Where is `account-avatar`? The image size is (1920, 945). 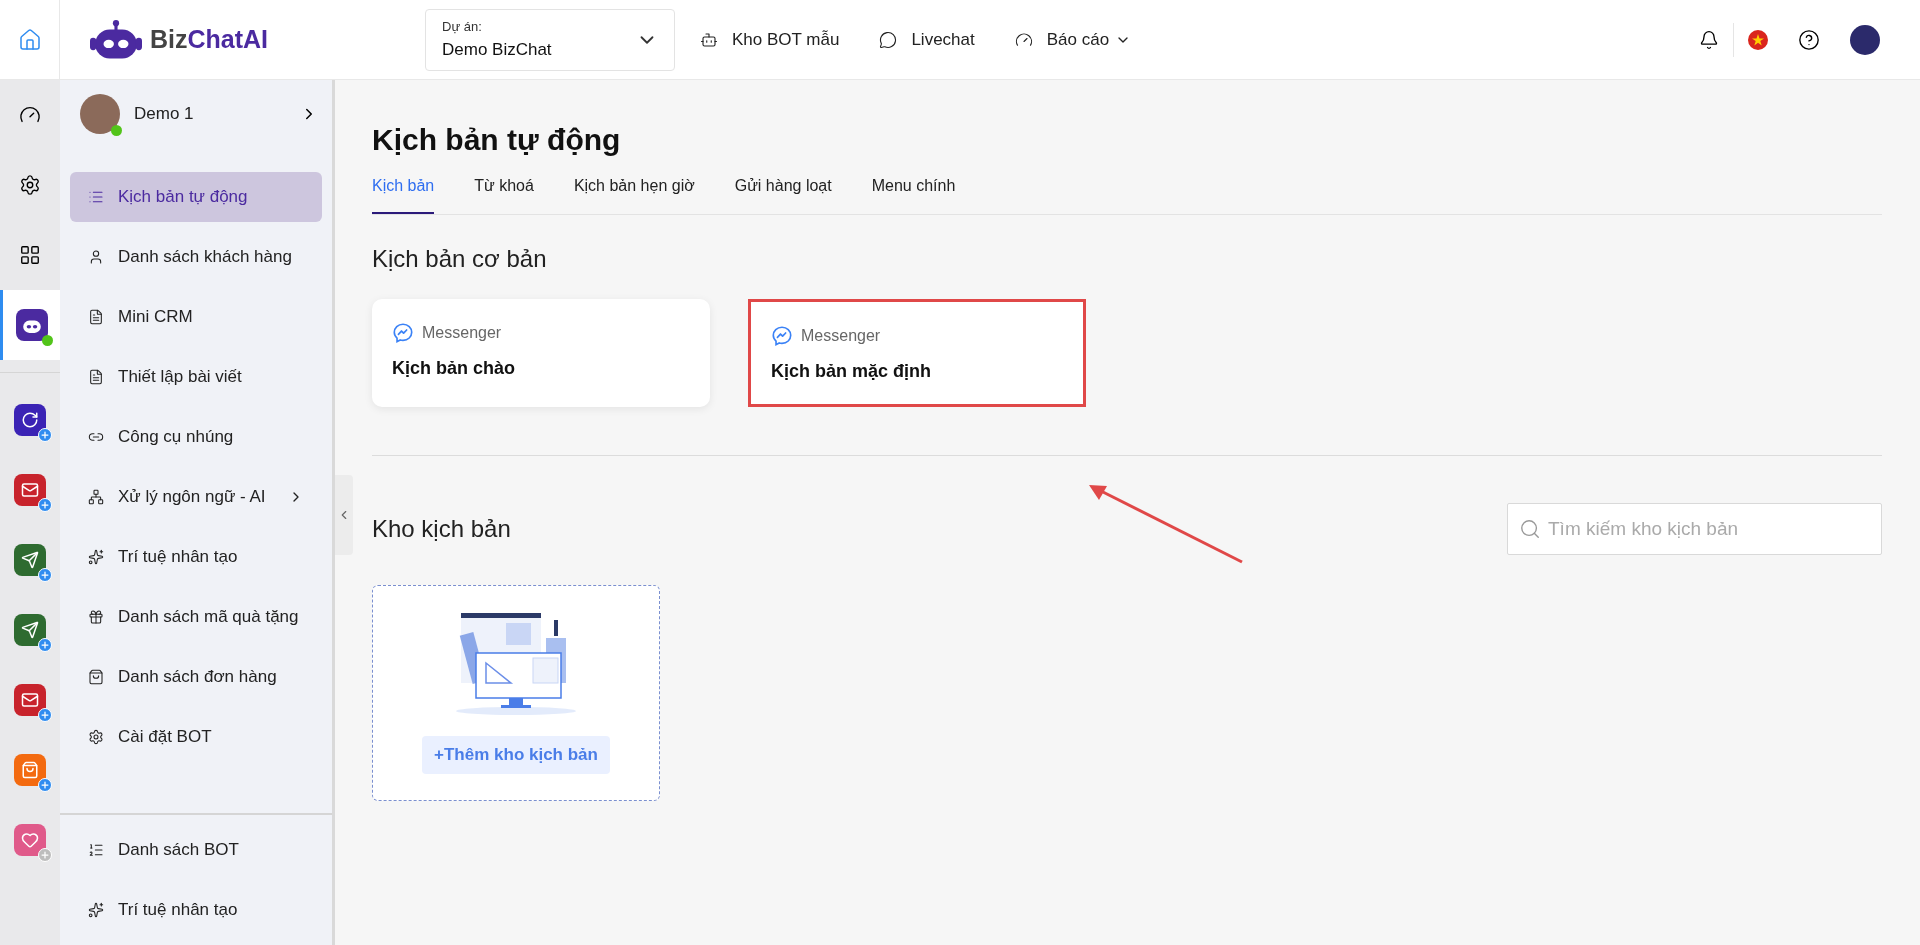
account-avatar is located at coordinates (100, 114).